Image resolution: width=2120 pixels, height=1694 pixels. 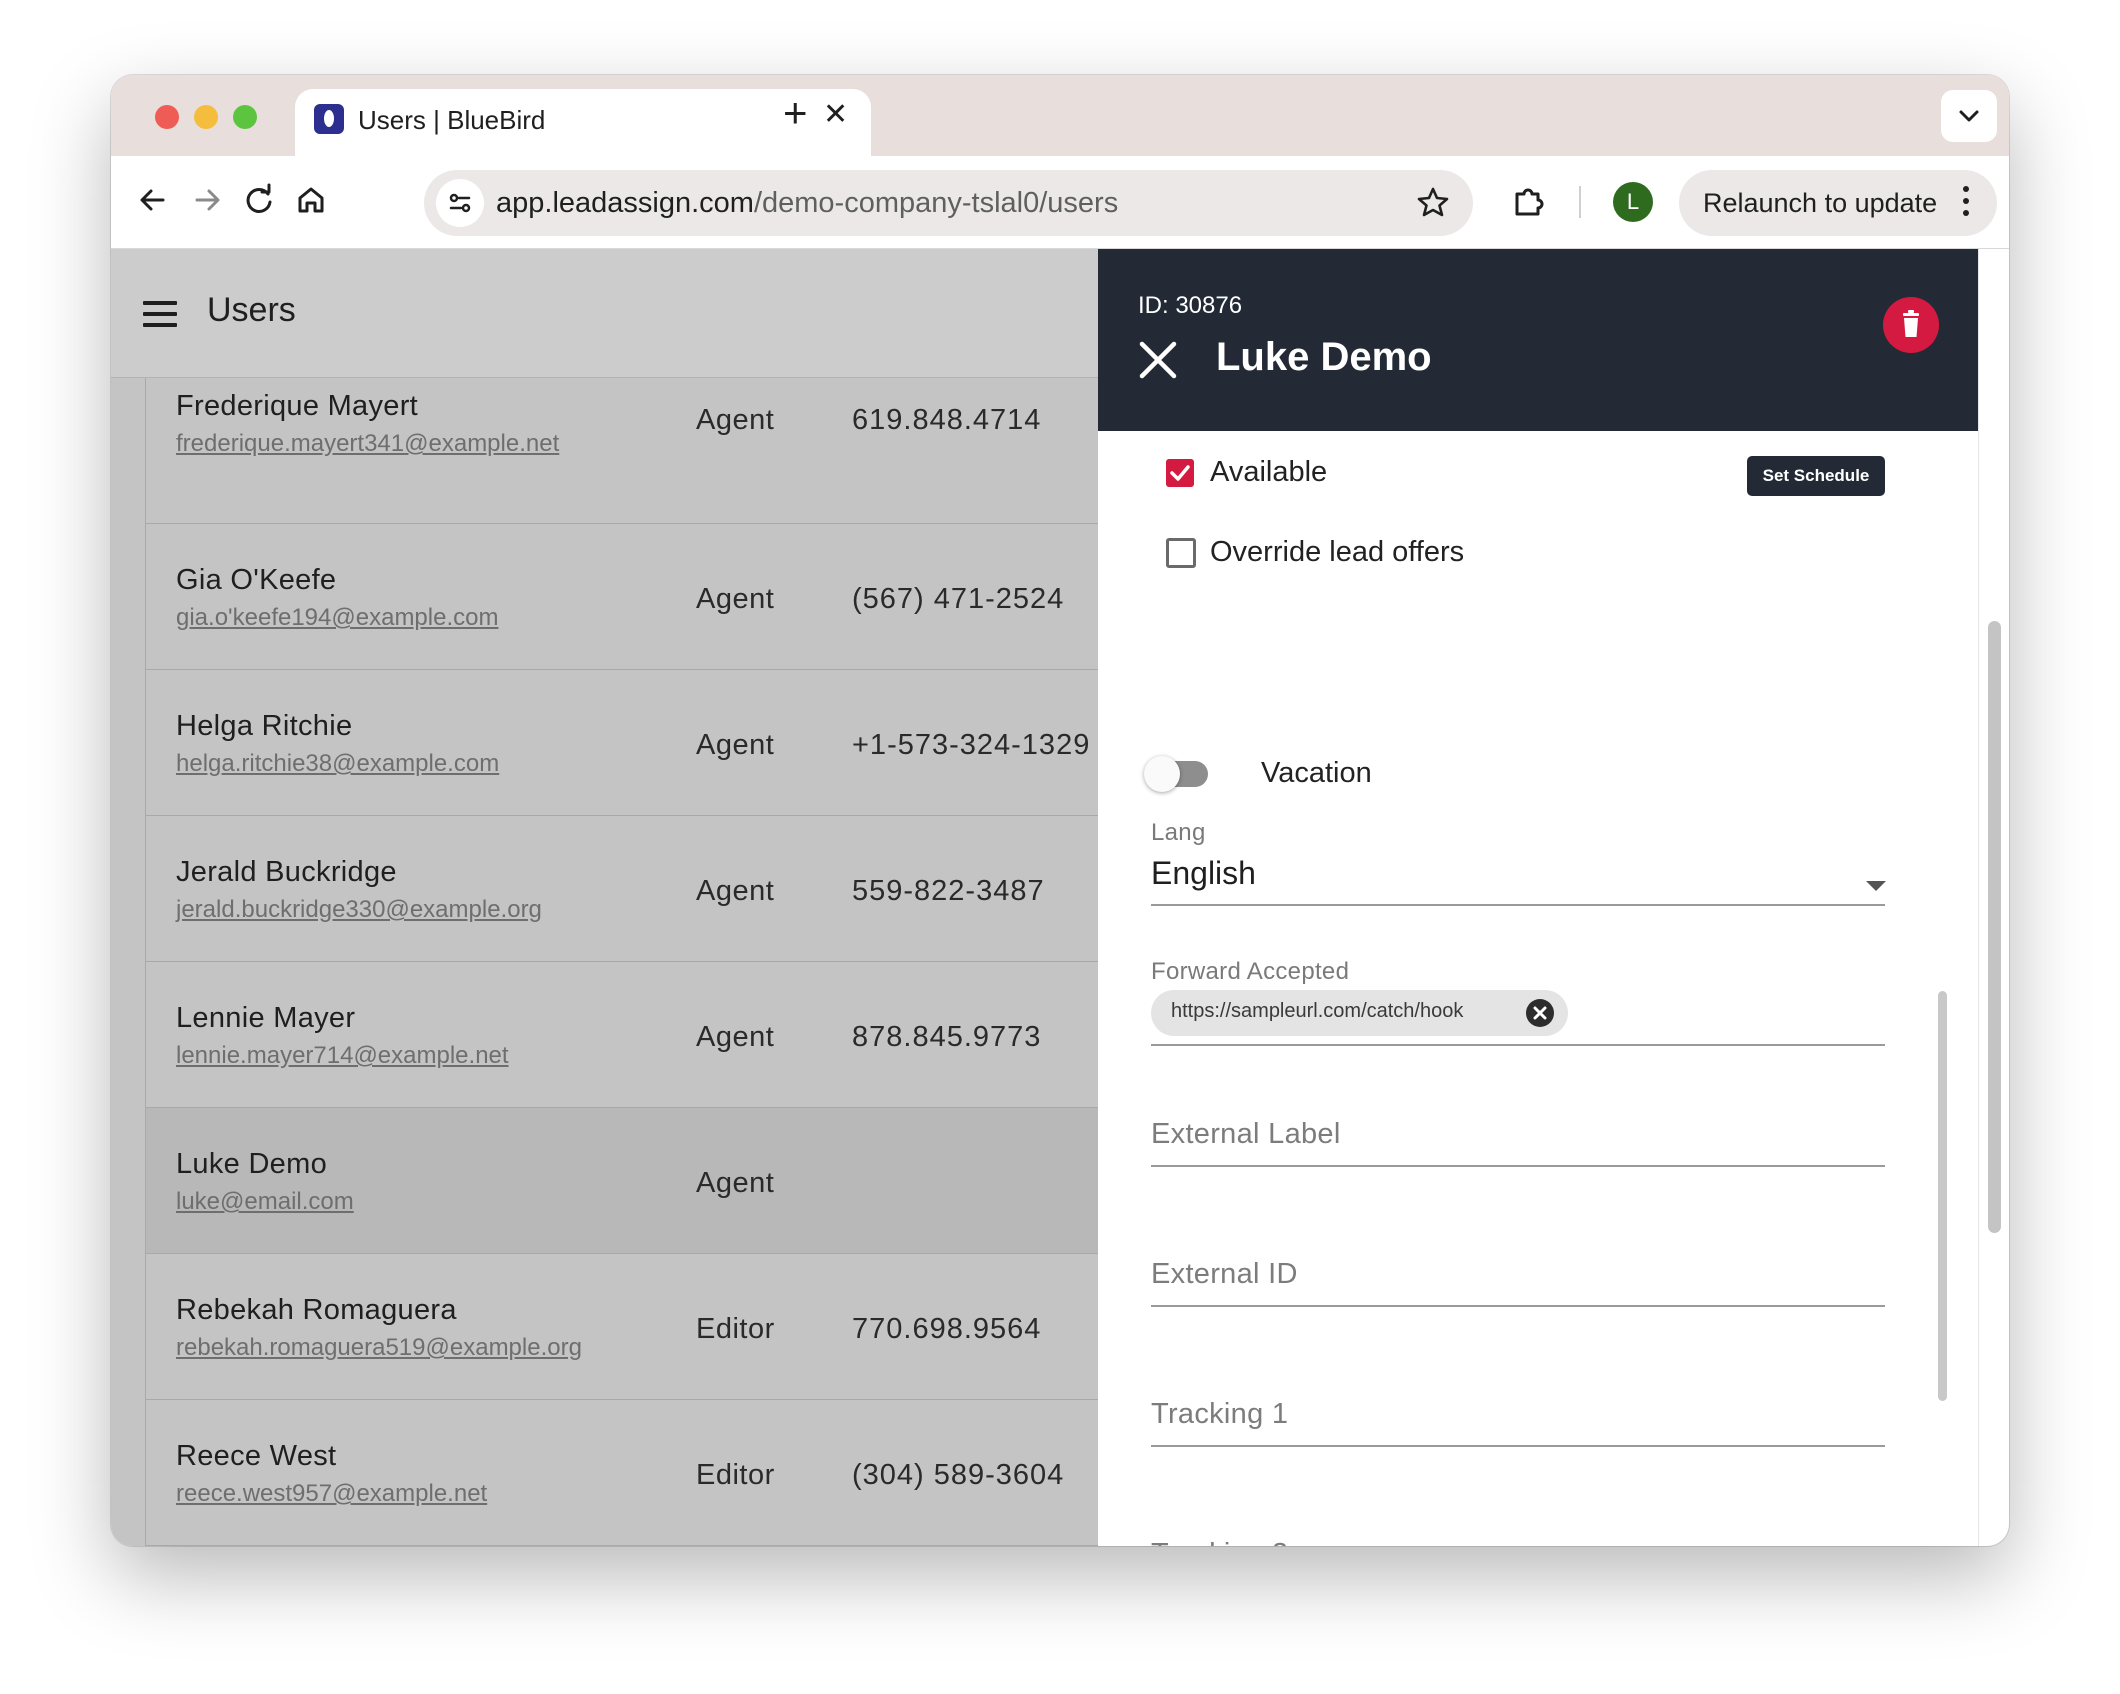 I want to click on site-info-button, so click(x=460, y=203).